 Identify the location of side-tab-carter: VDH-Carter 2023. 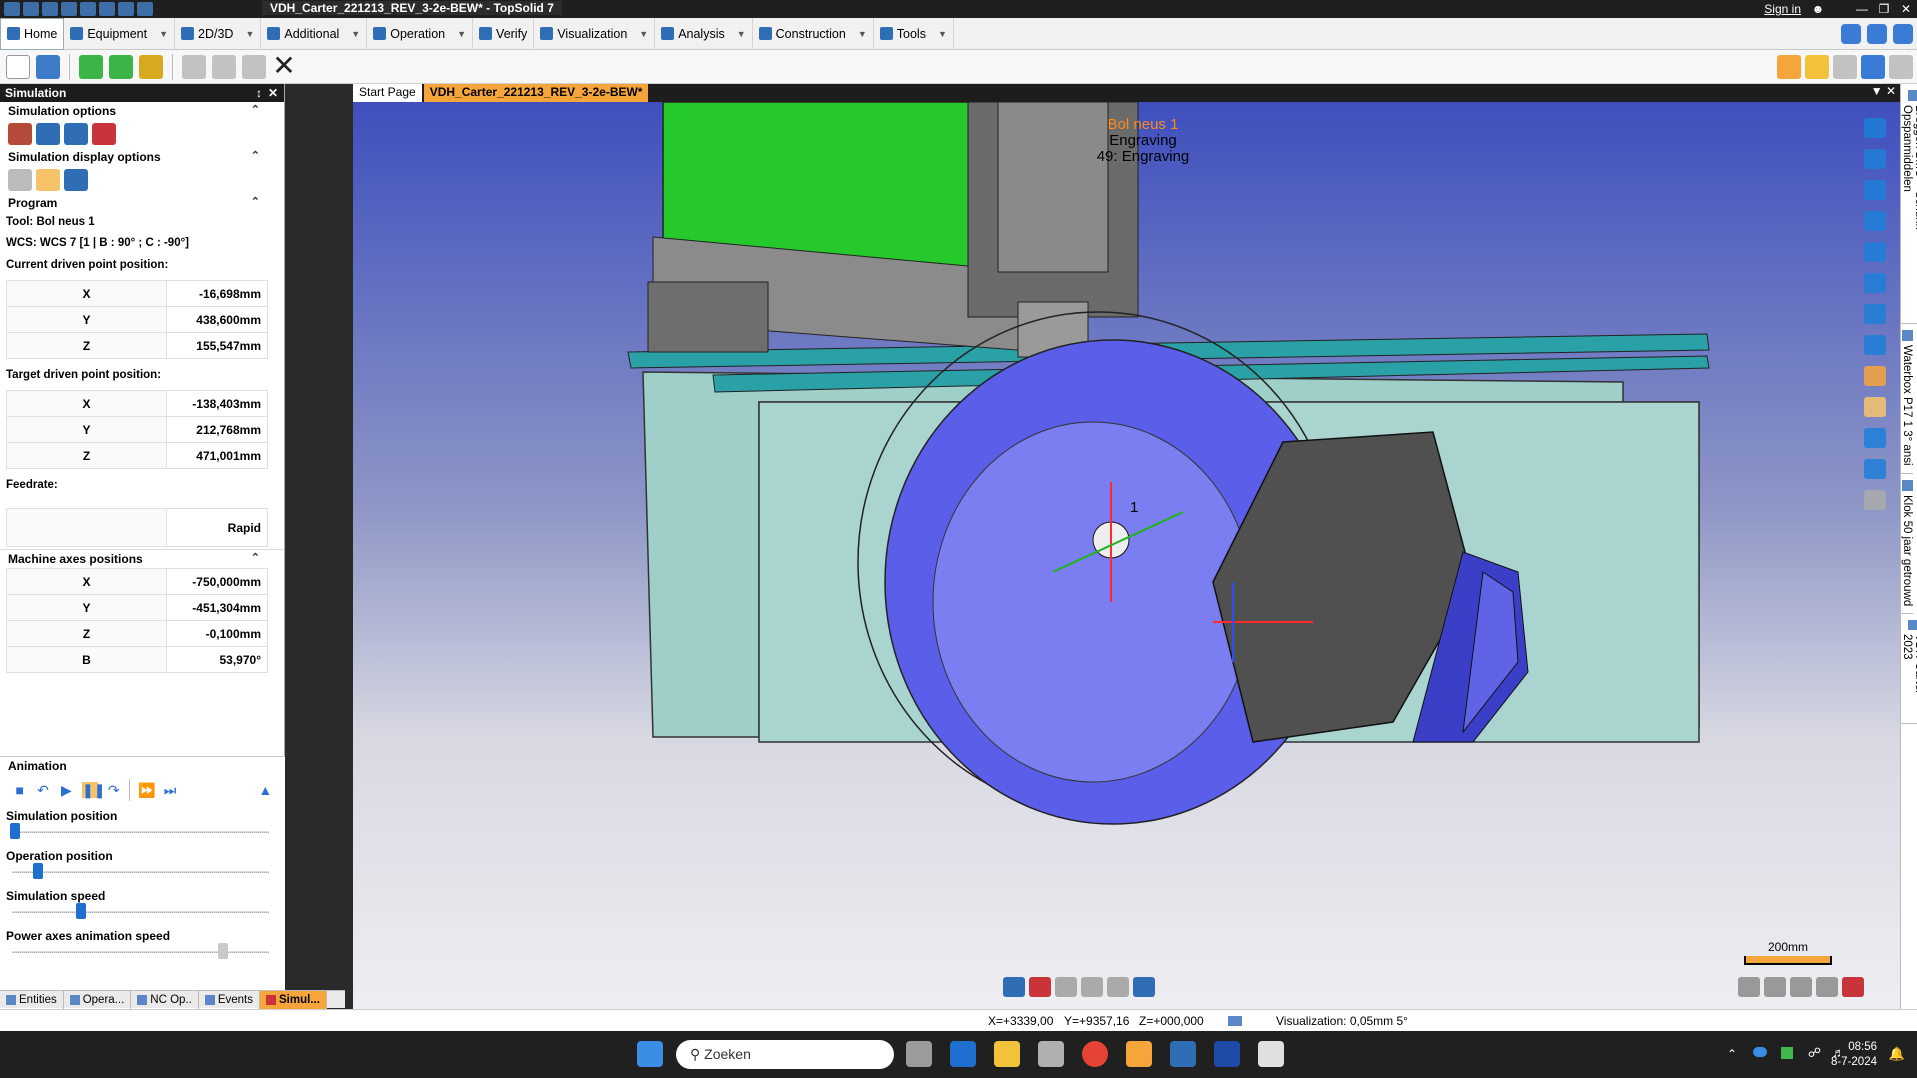
(1909, 669).